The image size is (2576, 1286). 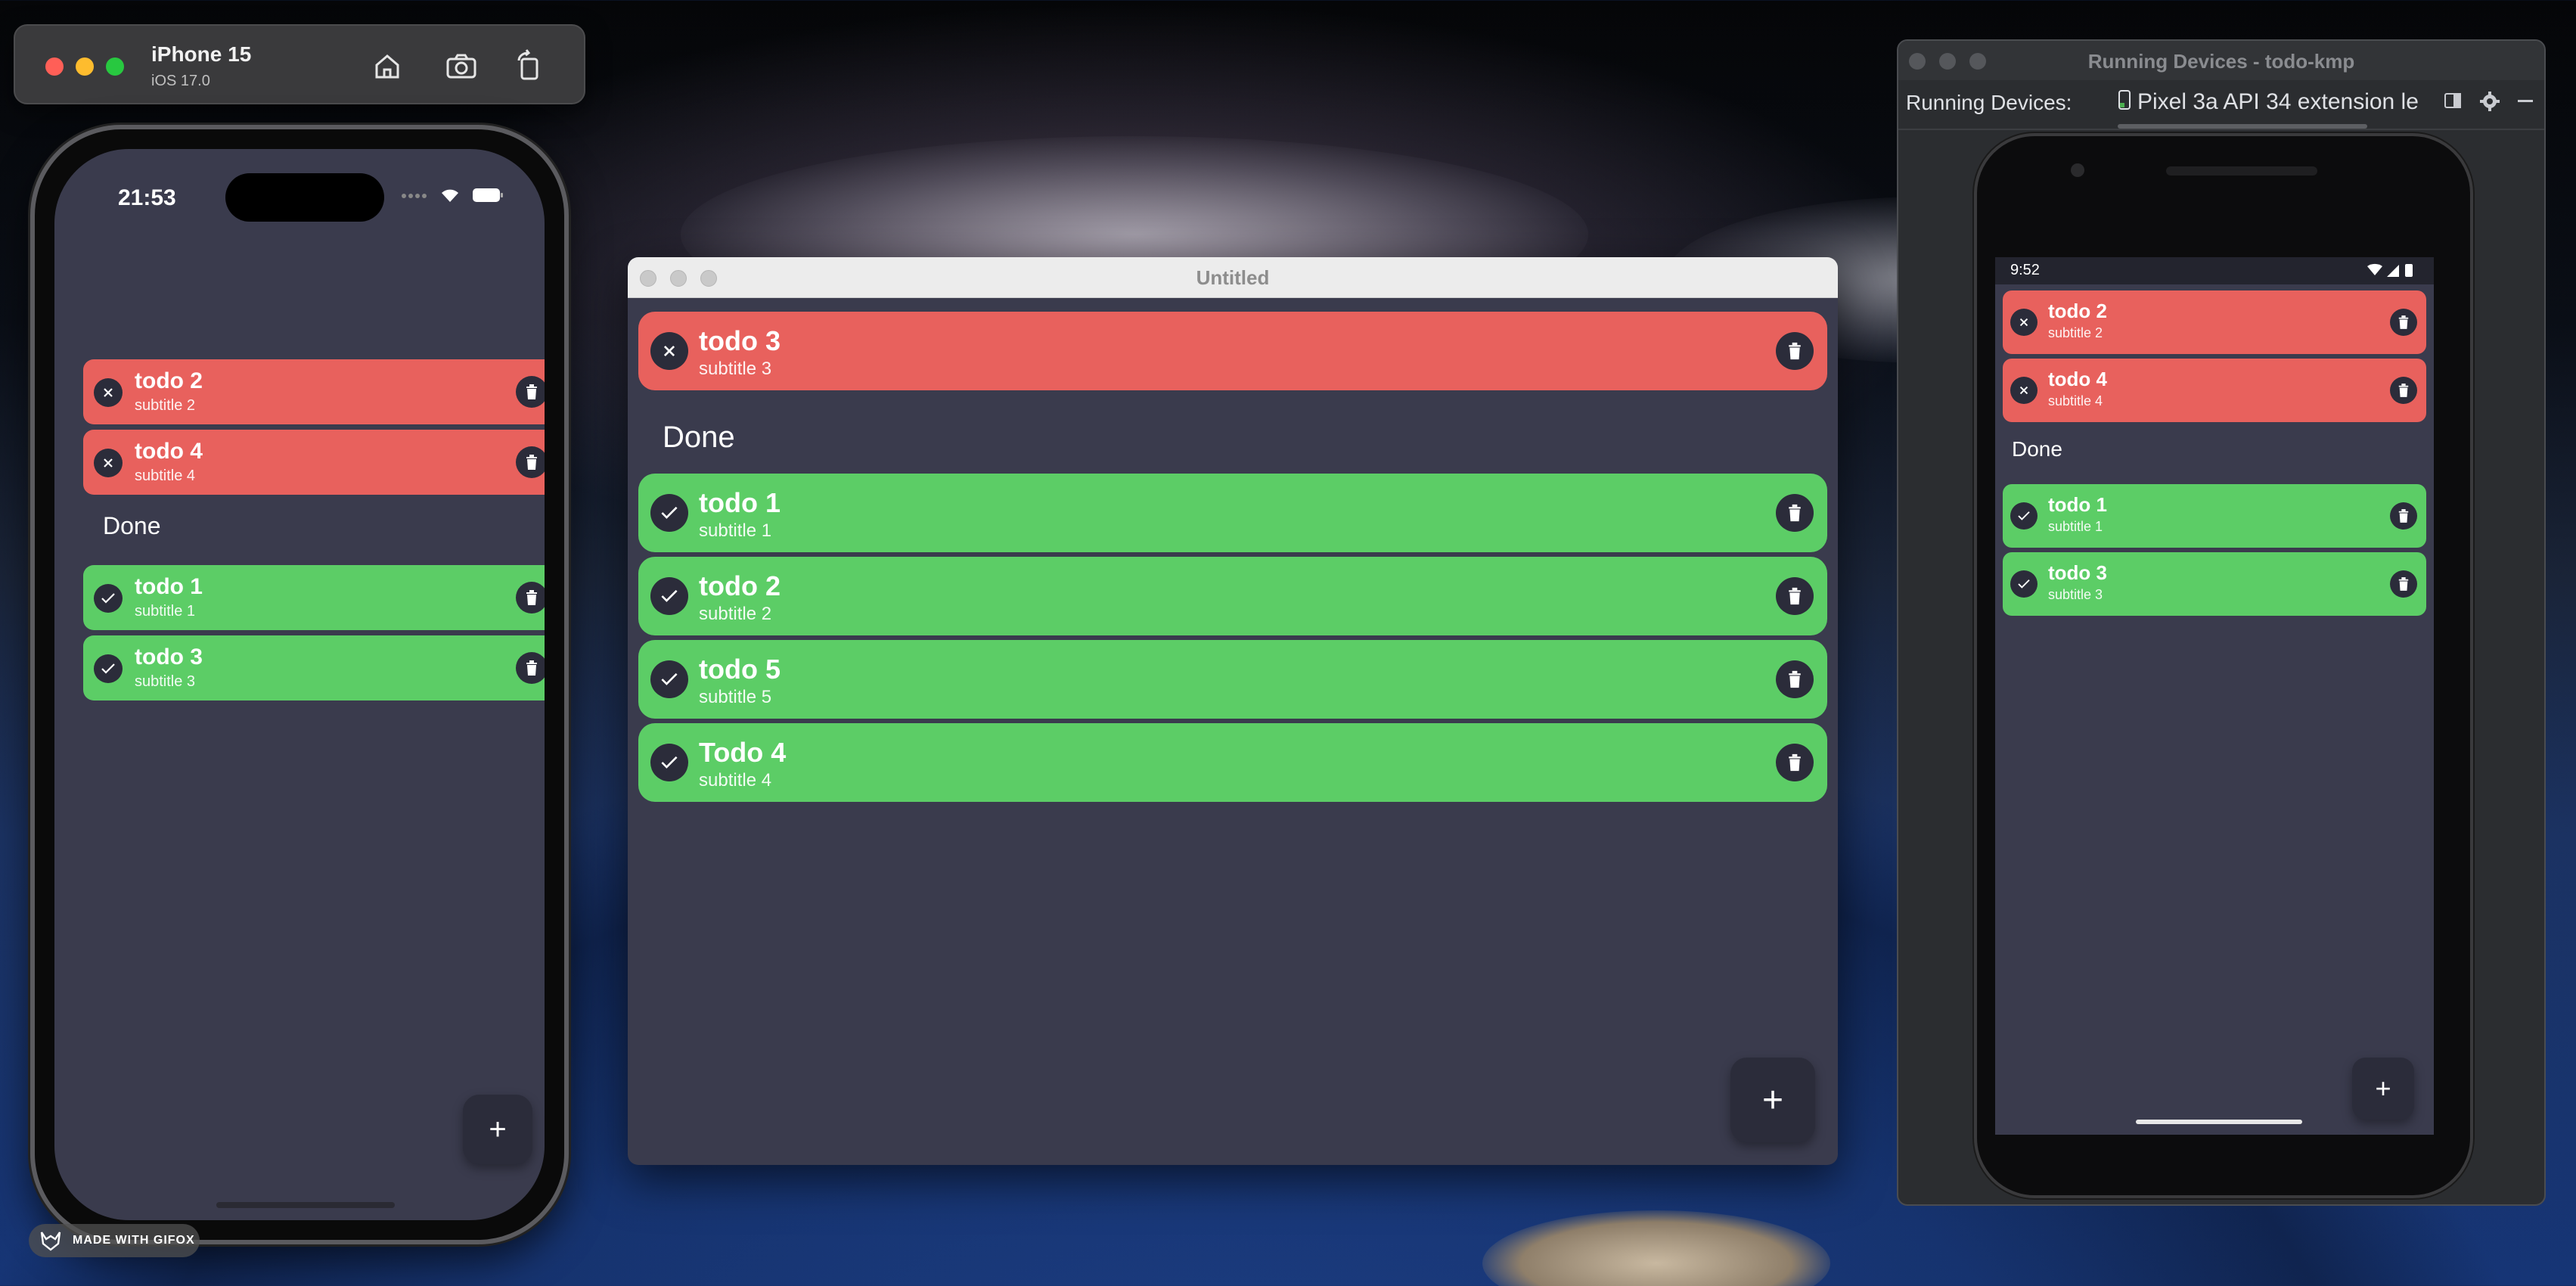 I want to click on simulator-os-version: iOS 17.0, so click(x=180, y=81).